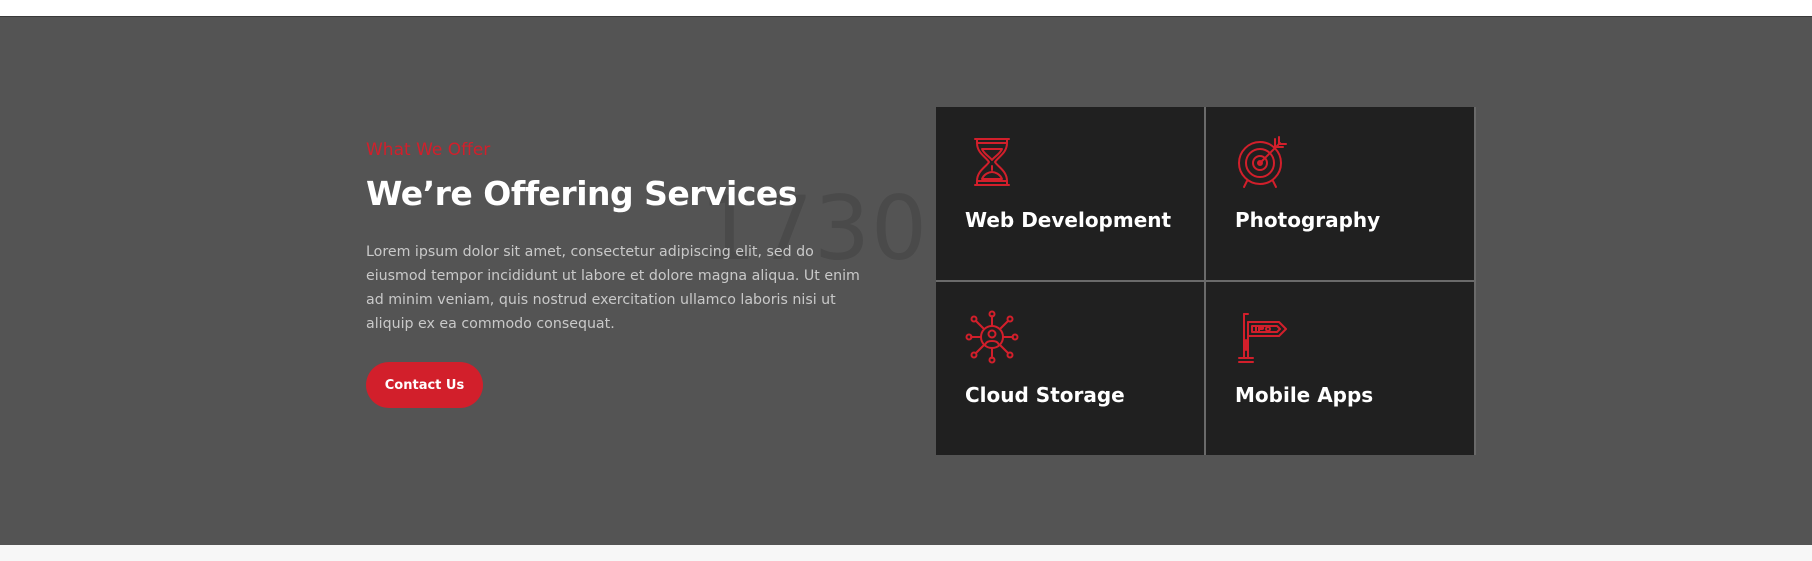 The width and height of the screenshot is (1812, 561). What do you see at coordinates (1045, 395) in the screenshot?
I see `service-title: Cloud Storage` at bounding box center [1045, 395].